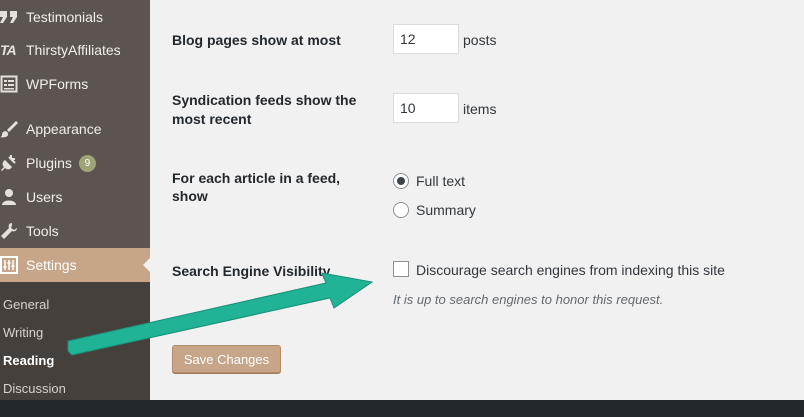 The width and height of the screenshot is (804, 417). I want to click on submenu-general: General, so click(26, 304).